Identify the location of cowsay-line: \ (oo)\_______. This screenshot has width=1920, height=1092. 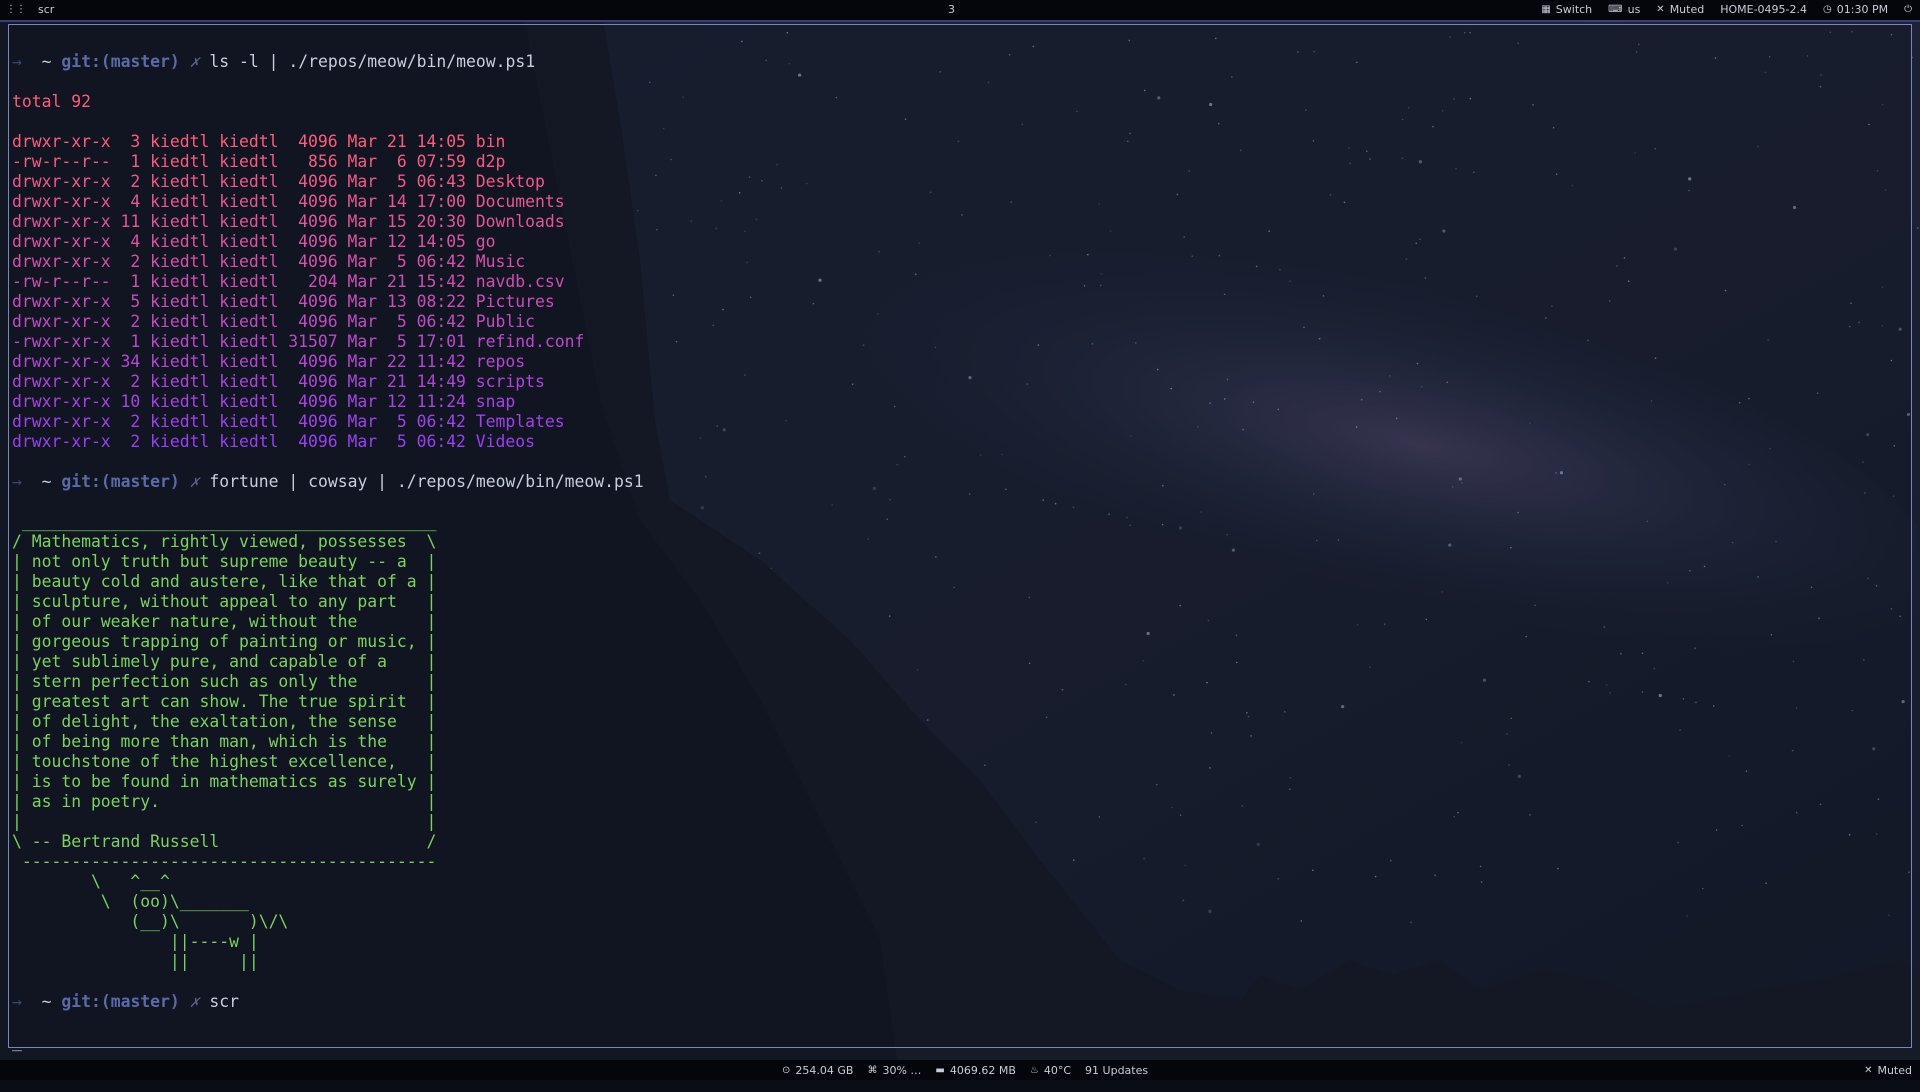
(130, 901).